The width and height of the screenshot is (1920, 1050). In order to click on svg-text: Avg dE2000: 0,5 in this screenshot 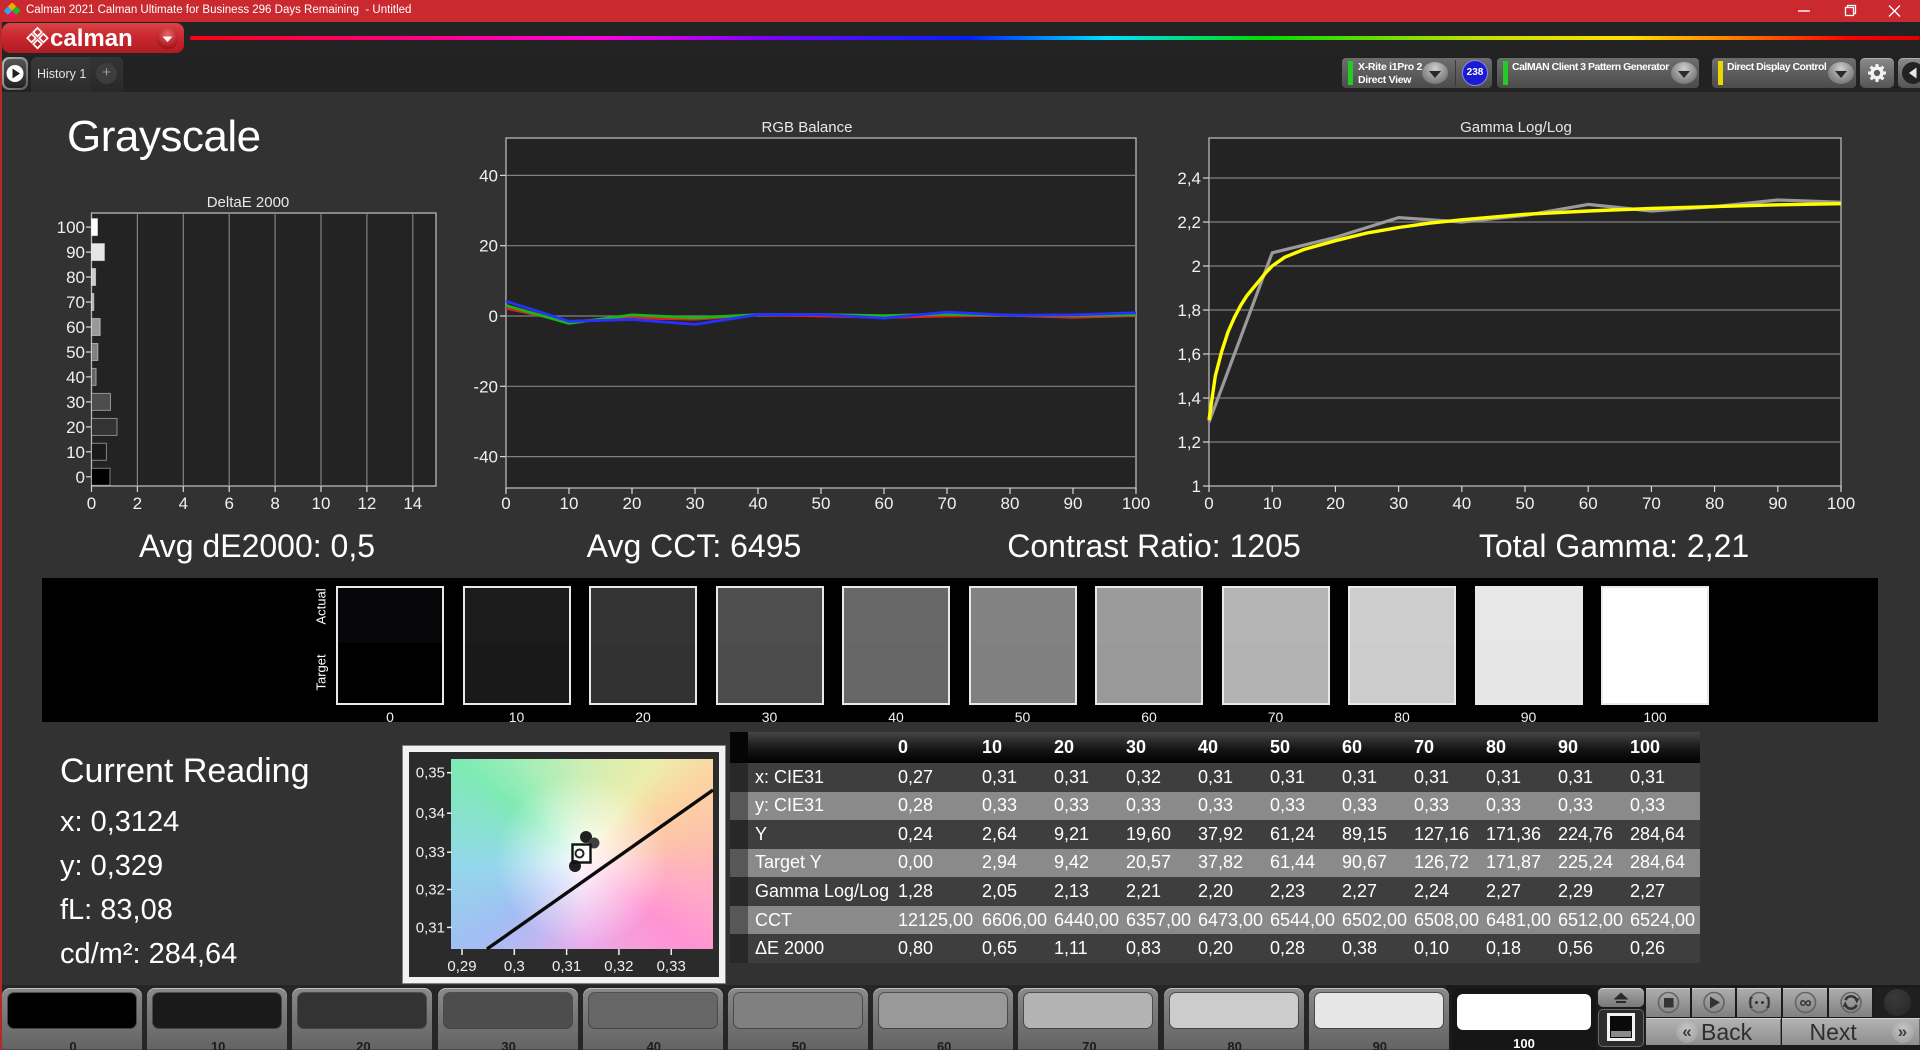, I will do `click(257, 546)`.